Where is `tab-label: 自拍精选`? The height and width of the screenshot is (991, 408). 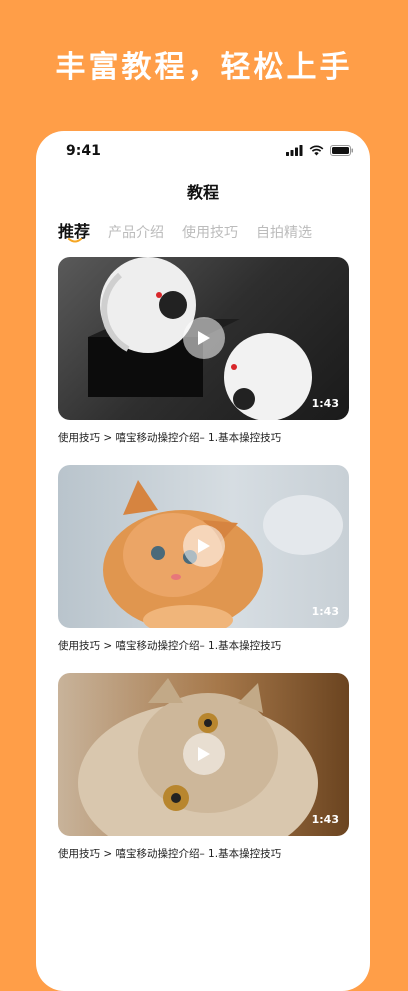 tab-label: 自拍精选 is located at coordinates (284, 233).